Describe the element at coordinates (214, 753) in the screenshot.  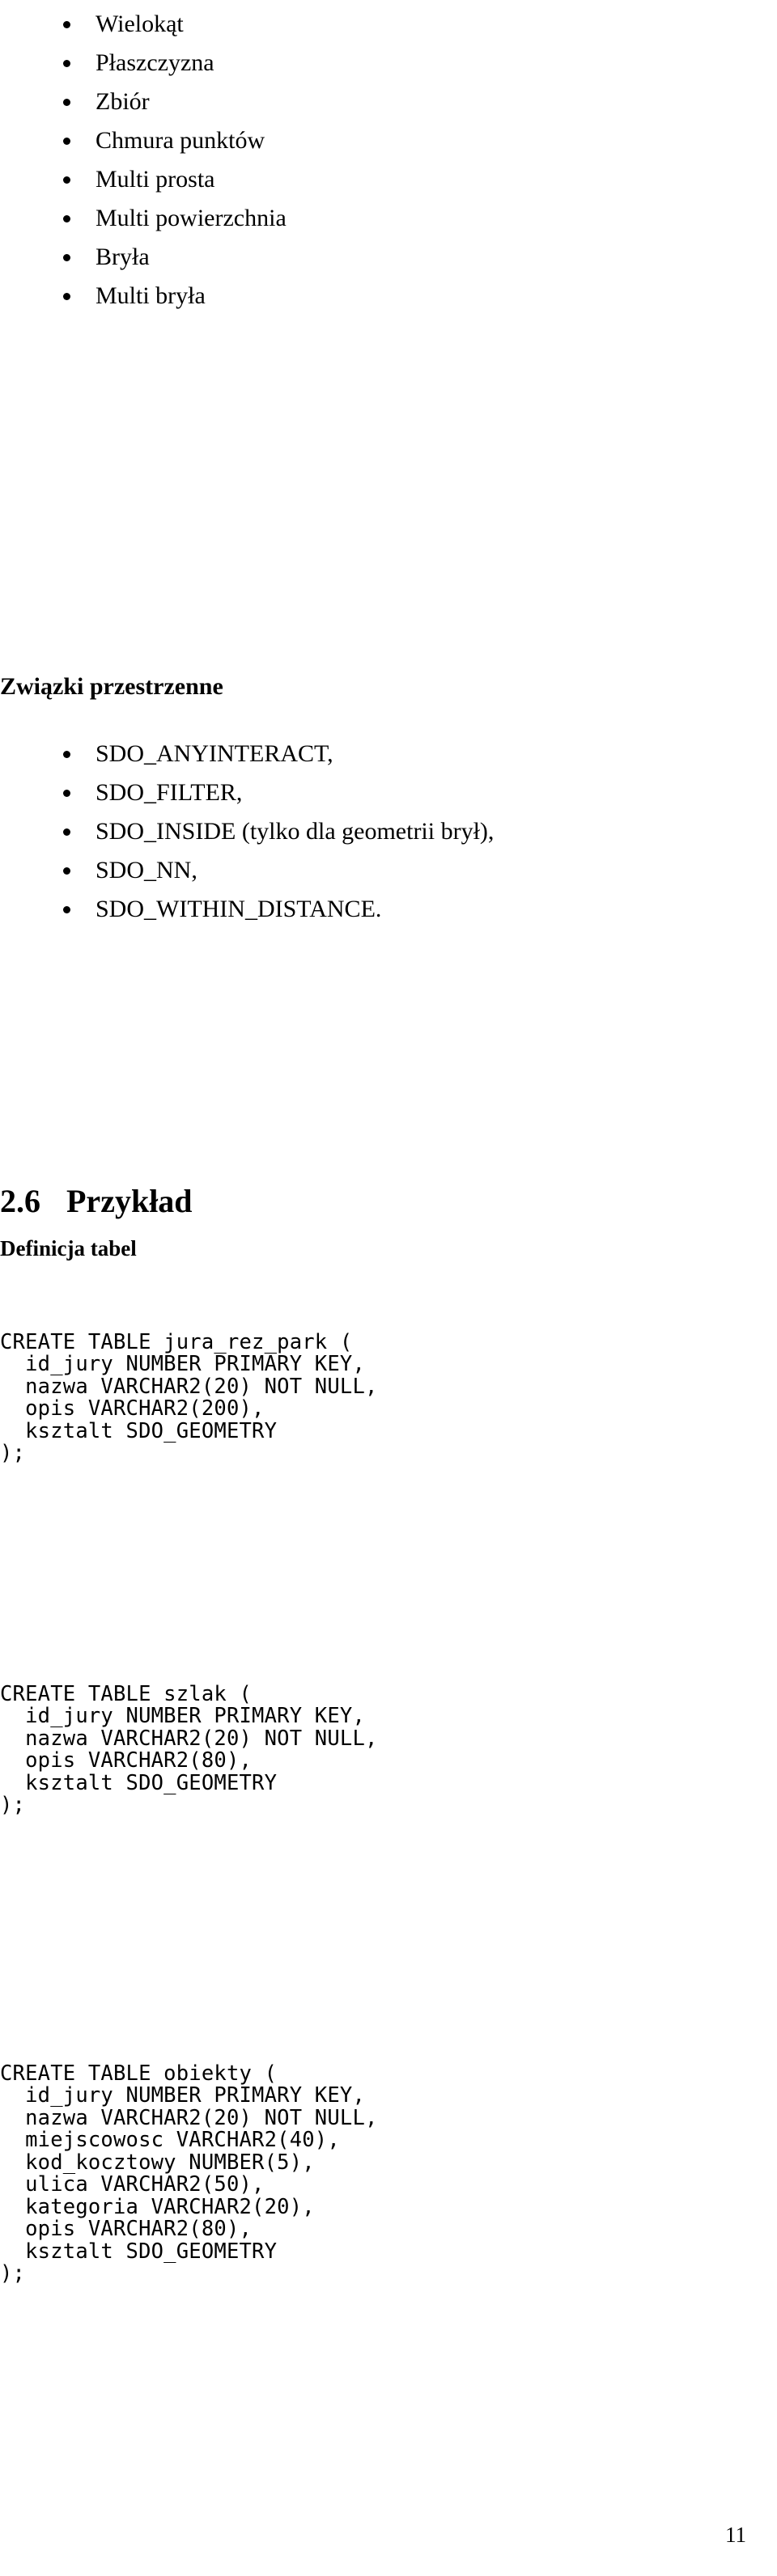
I see `list-item-label: SDO_ANYINTERACT,` at that location.